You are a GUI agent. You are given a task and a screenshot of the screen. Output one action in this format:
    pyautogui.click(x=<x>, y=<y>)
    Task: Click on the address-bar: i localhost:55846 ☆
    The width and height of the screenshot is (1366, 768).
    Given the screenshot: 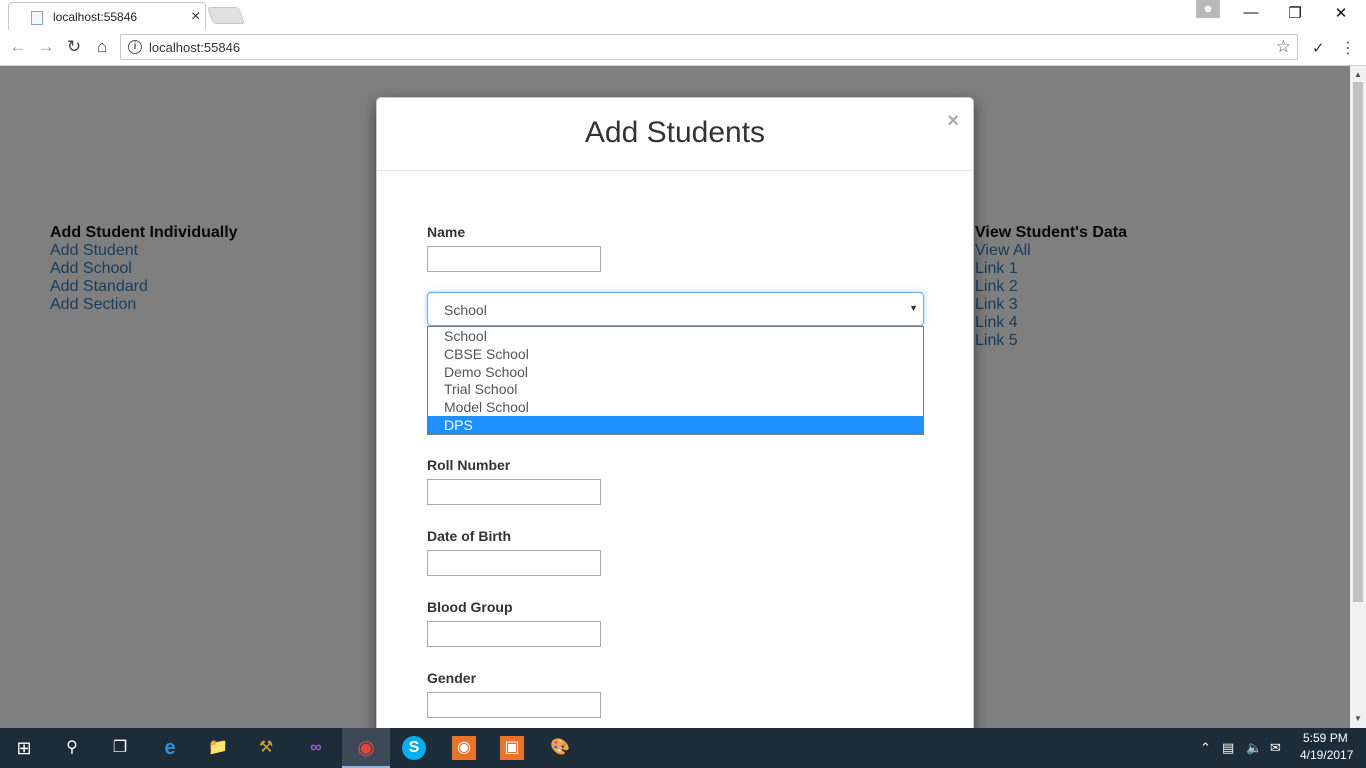 What is the action you would take?
    pyautogui.click(x=709, y=47)
    